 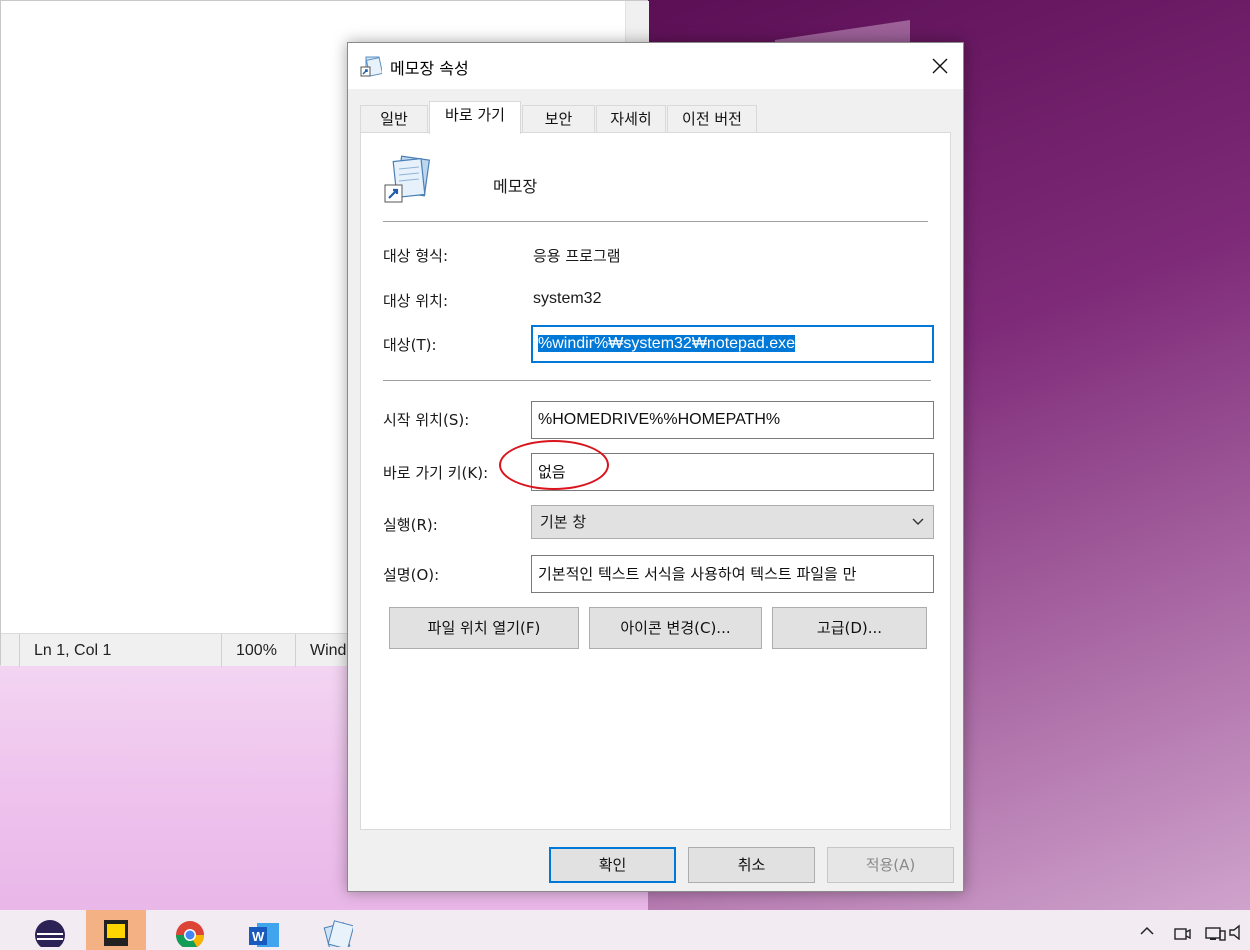 What do you see at coordinates (429, 68) in the screenshot?
I see `dialog-title: 메모장 속성` at bounding box center [429, 68].